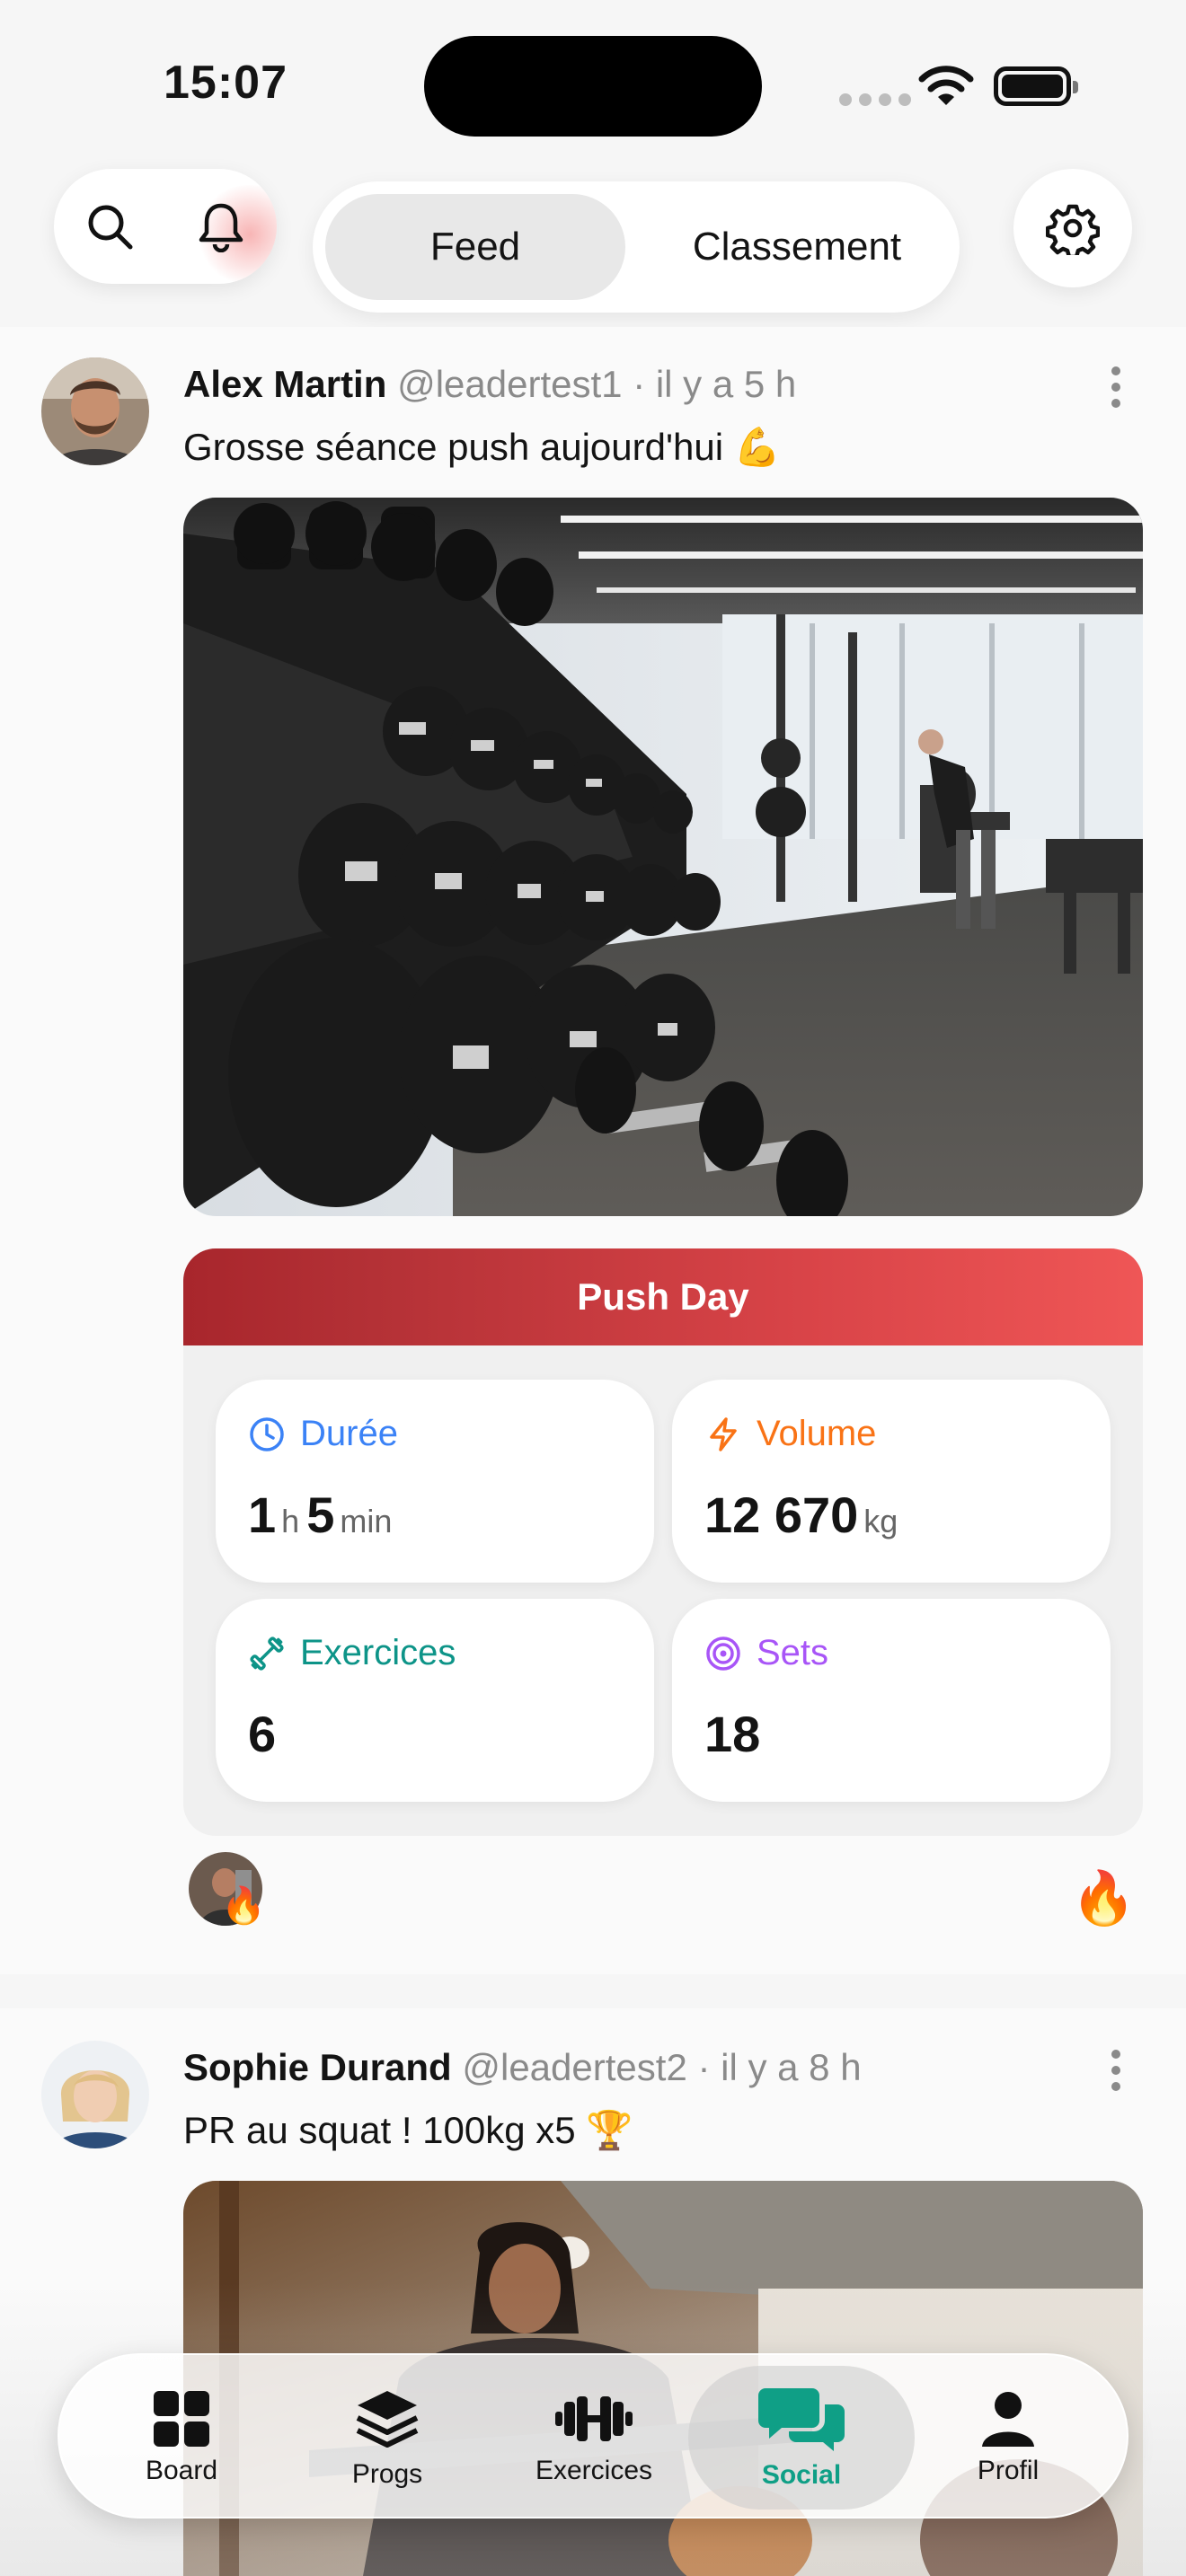  I want to click on notifications-button, so click(221, 226).